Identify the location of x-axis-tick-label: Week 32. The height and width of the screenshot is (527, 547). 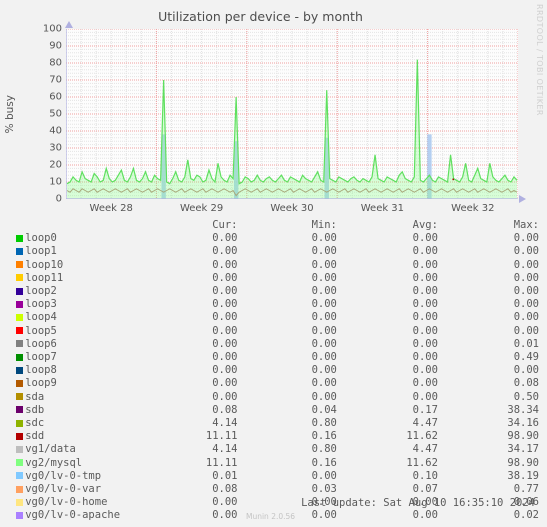
(473, 208).